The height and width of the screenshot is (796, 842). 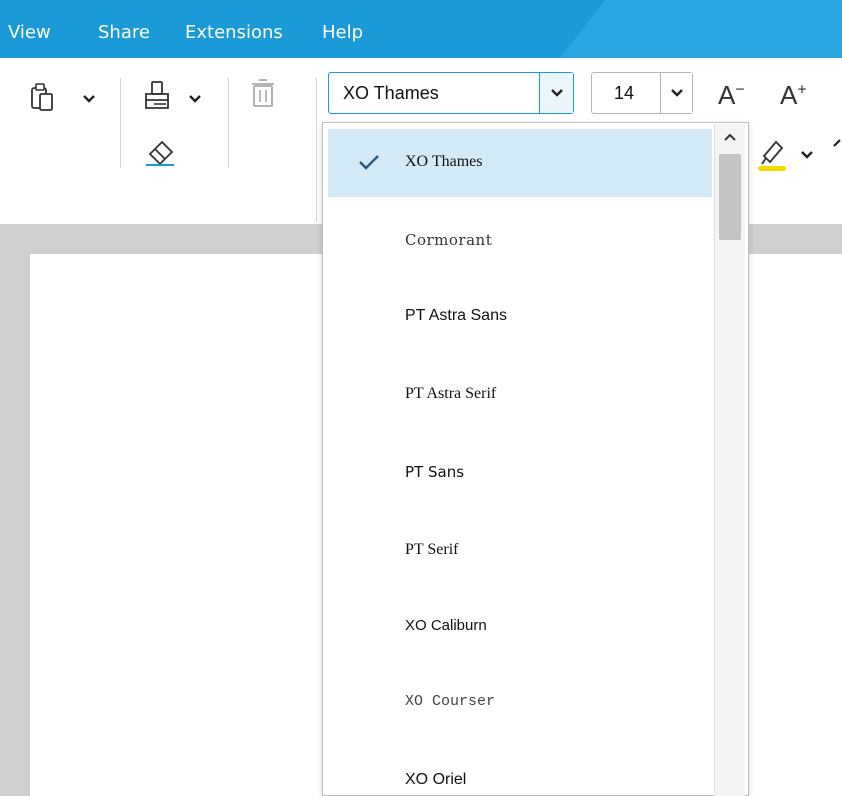 What do you see at coordinates (195, 99) in the screenshot?
I see `format-painter-chevron-down-icon` at bounding box center [195, 99].